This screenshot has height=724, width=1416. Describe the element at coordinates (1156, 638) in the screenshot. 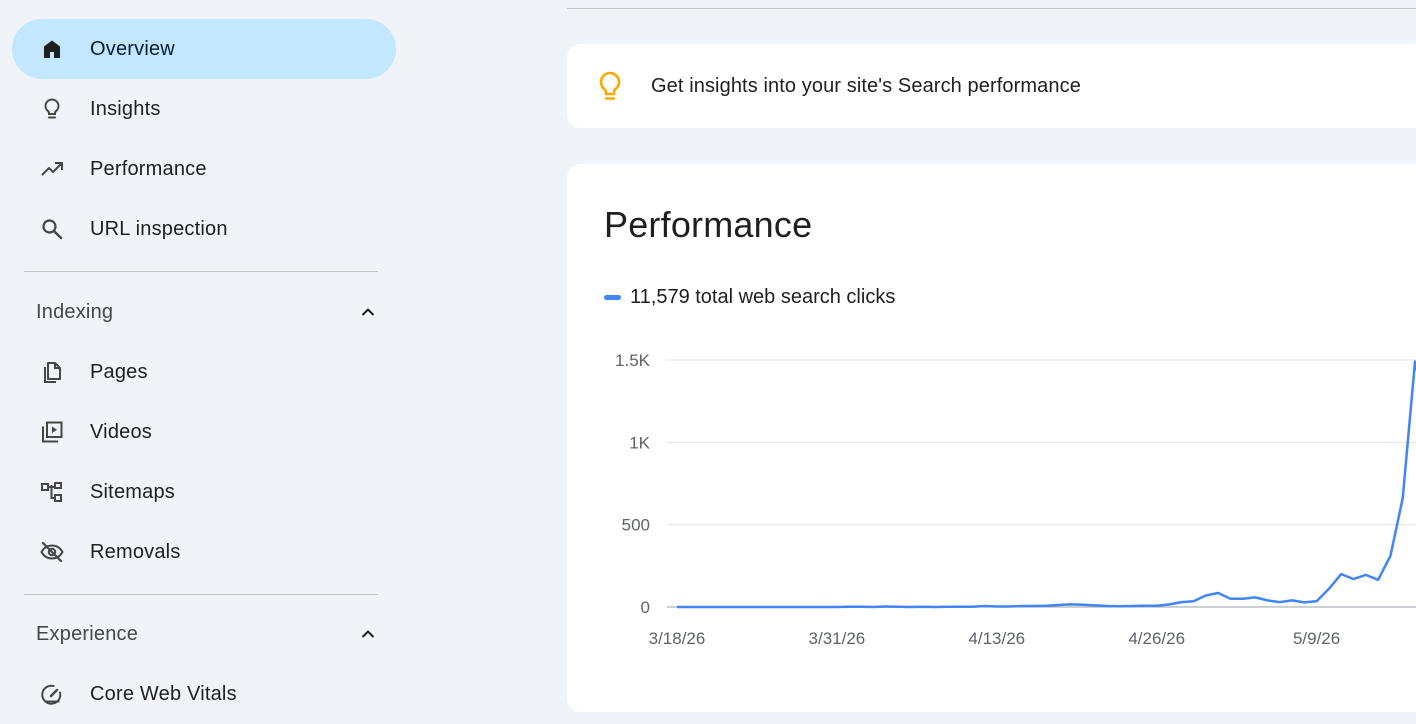

I see `x-tick-label: 4/26/26` at that location.